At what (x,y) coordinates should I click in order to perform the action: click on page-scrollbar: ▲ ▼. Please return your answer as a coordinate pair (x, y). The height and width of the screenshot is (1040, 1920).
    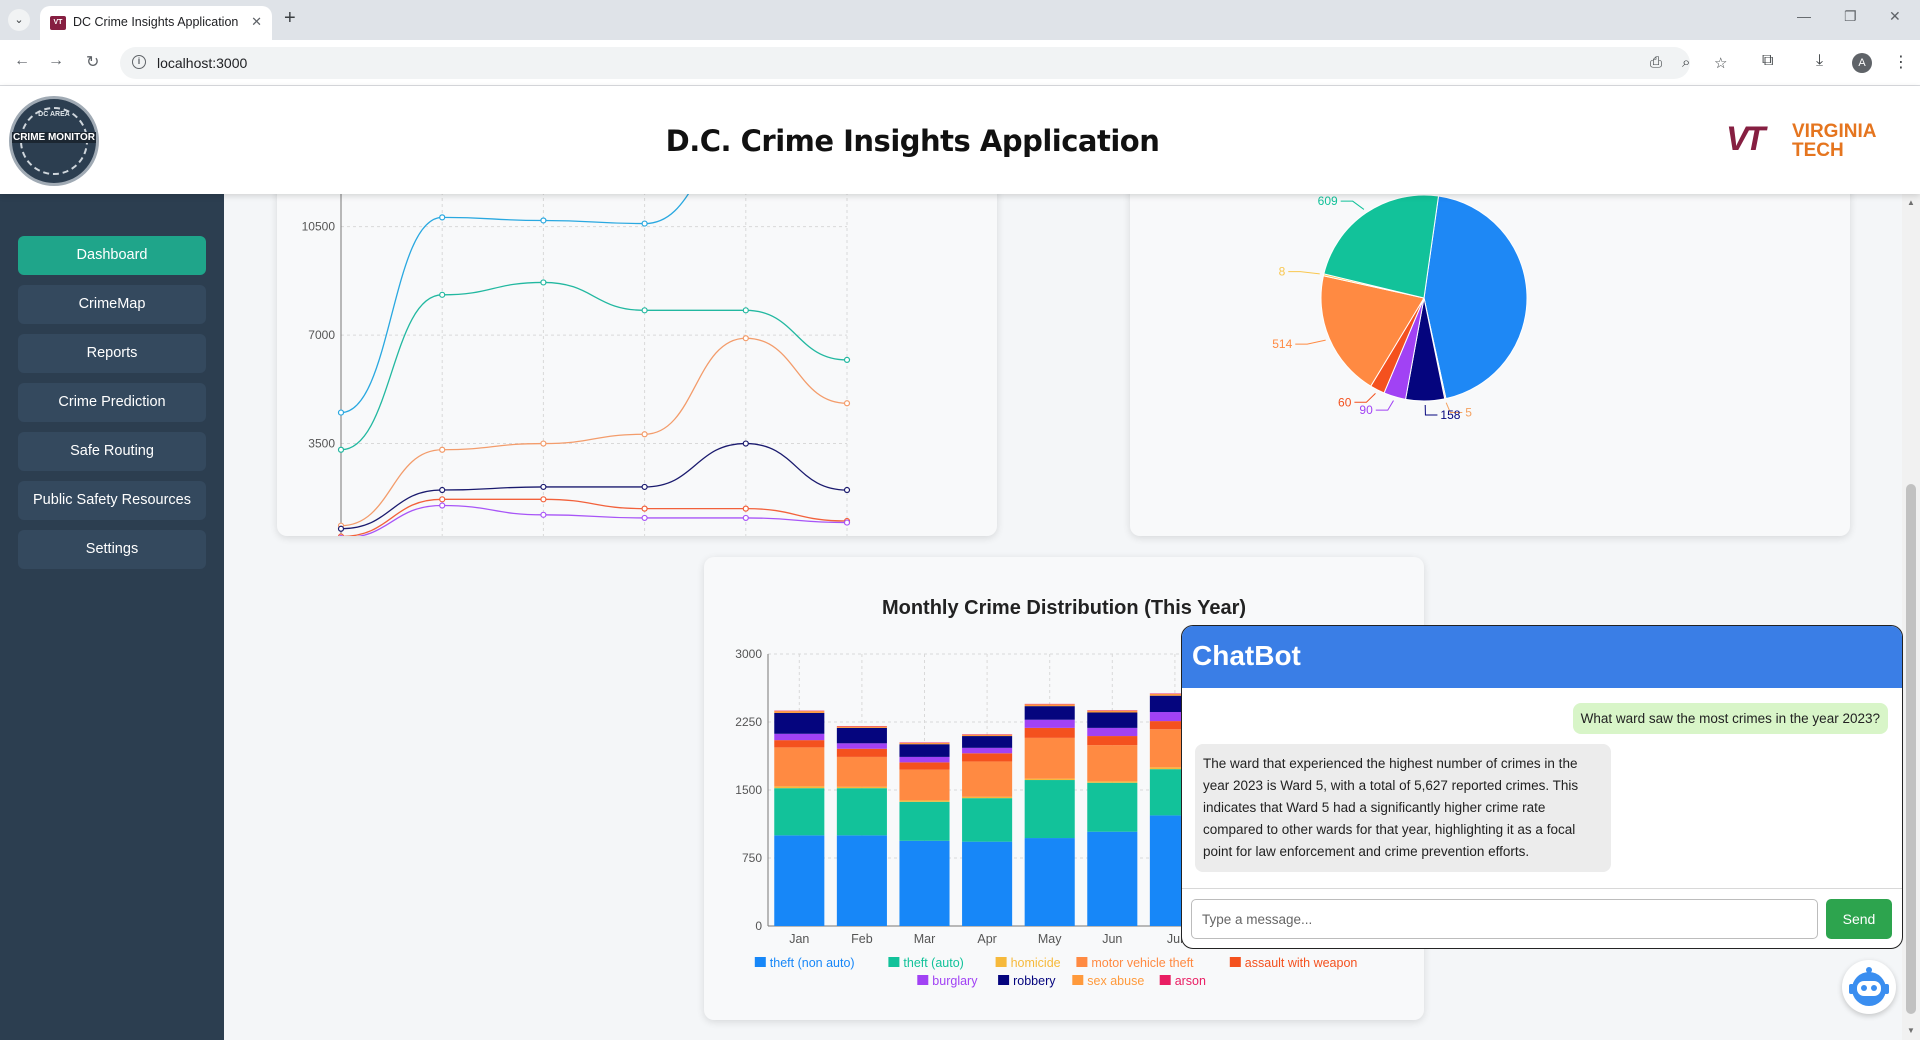
    Looking at the image, I should click on (1911, 617).